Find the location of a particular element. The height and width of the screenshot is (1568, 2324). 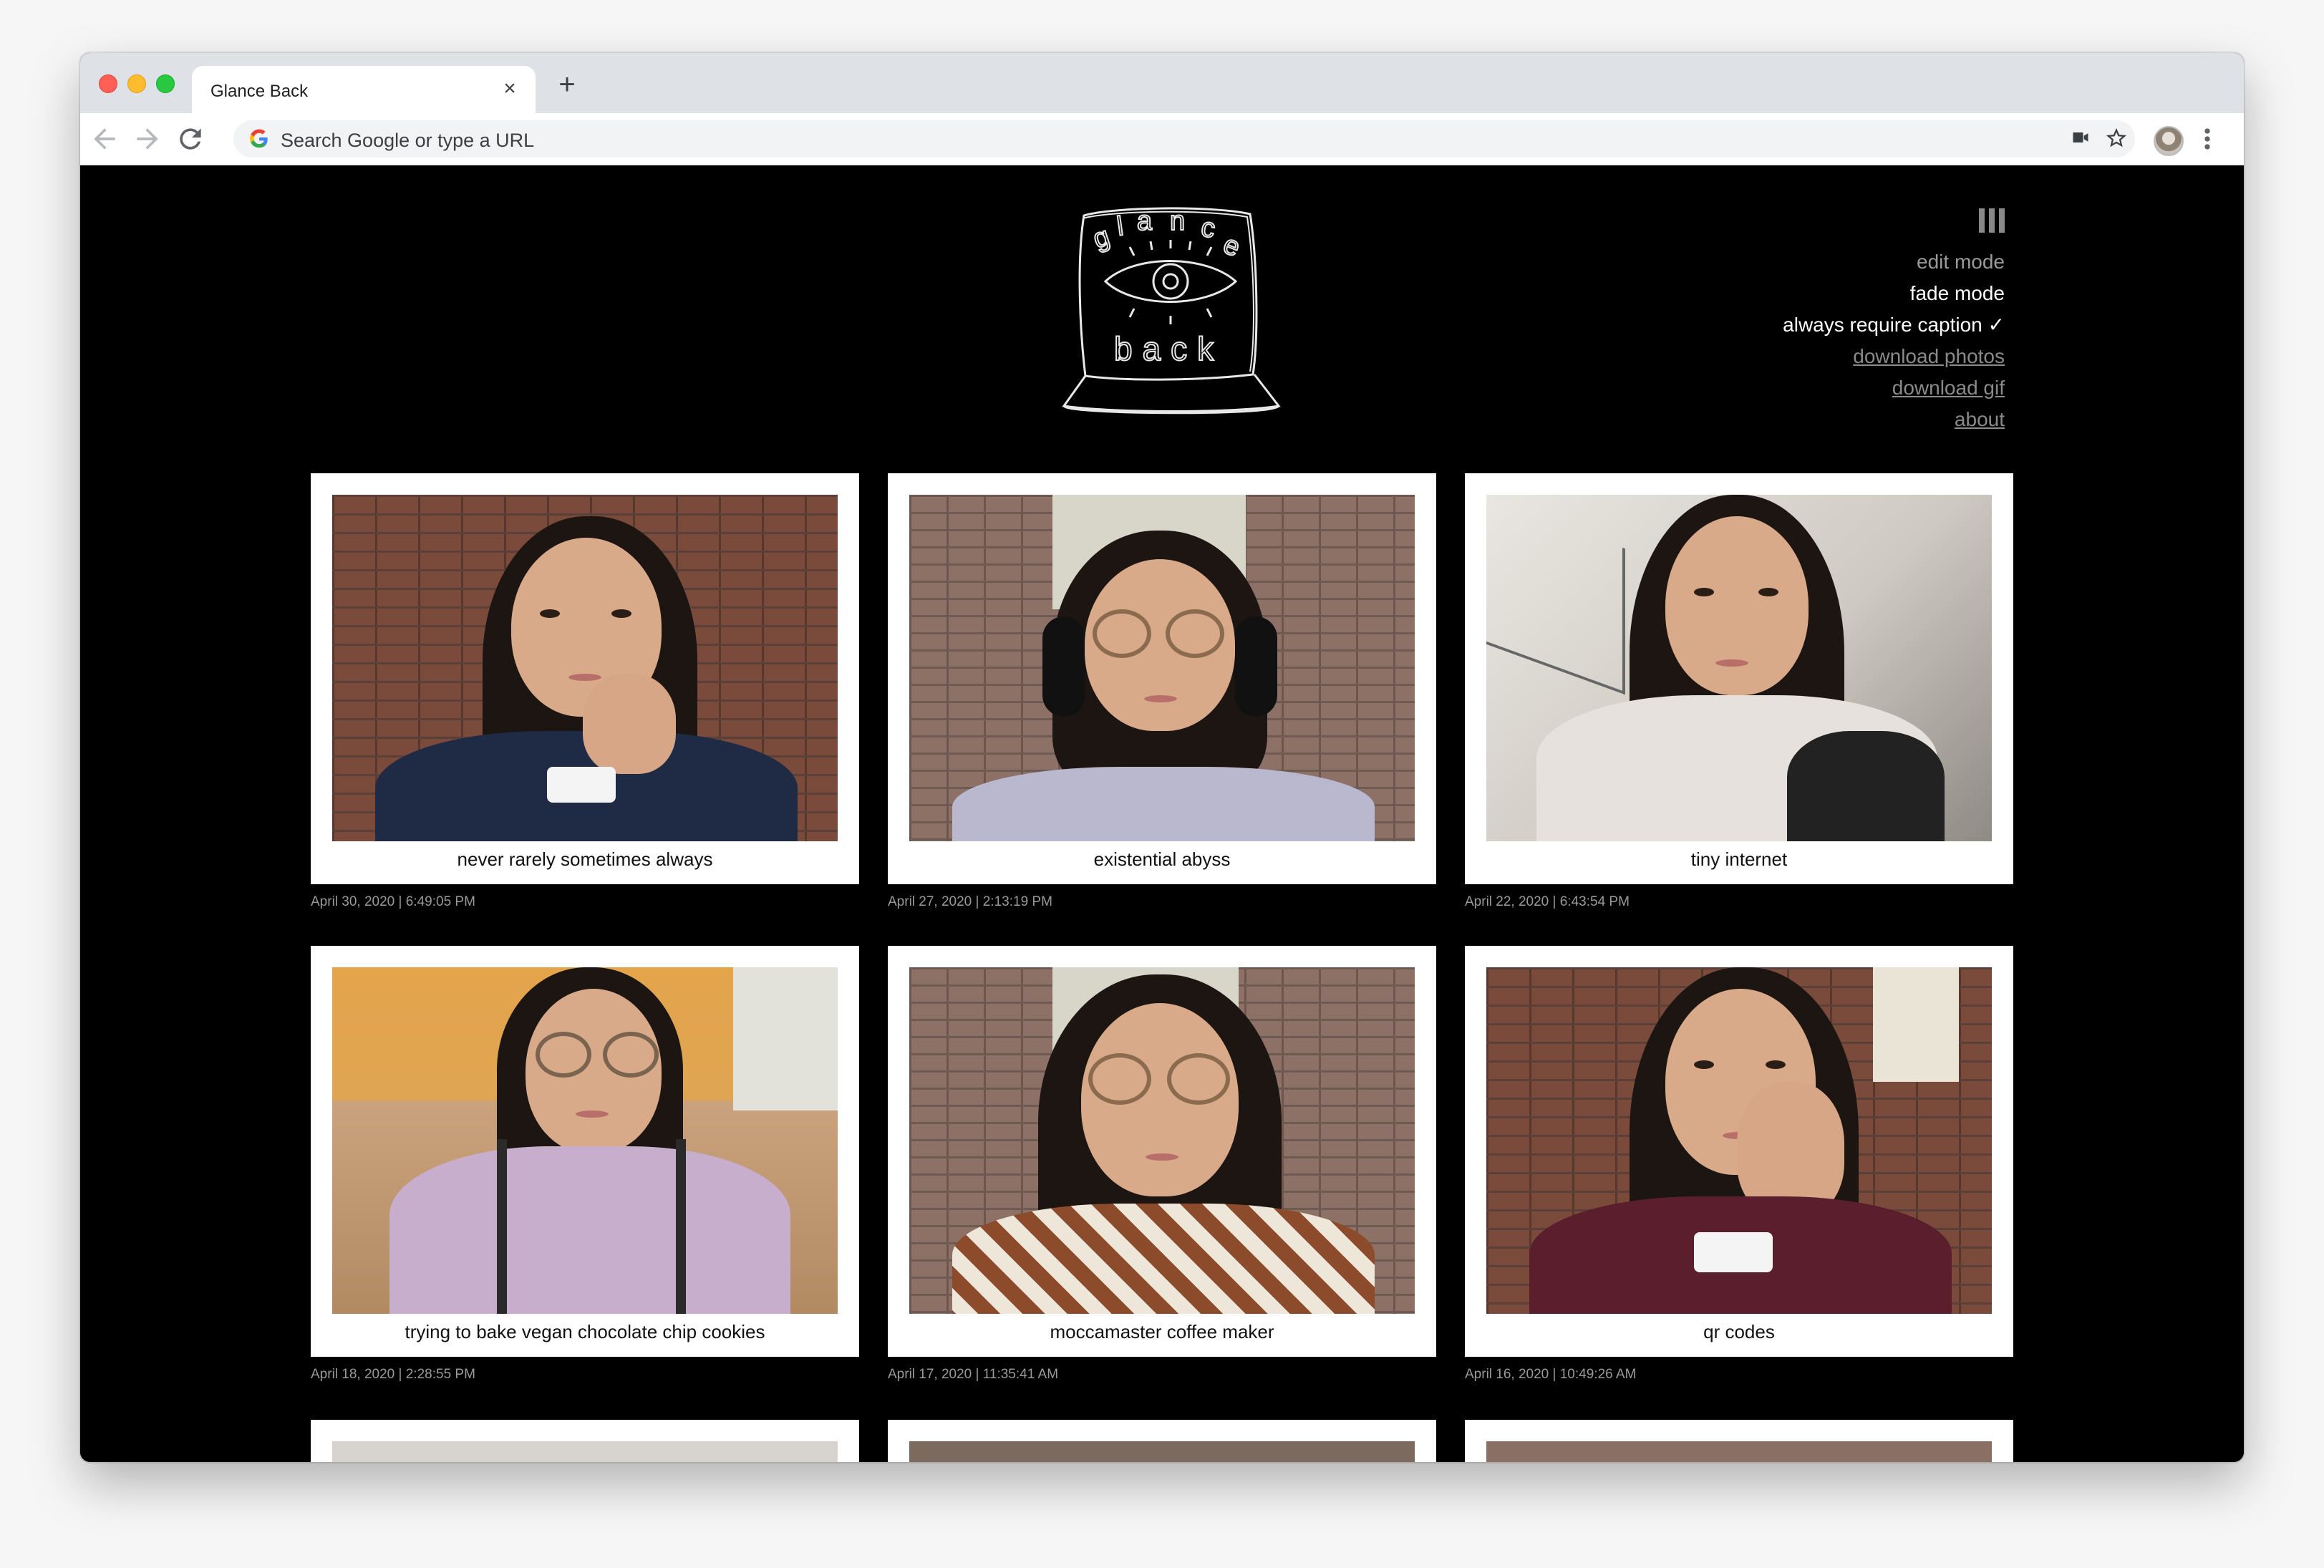

google-icon is located at coordinates (259, 138).